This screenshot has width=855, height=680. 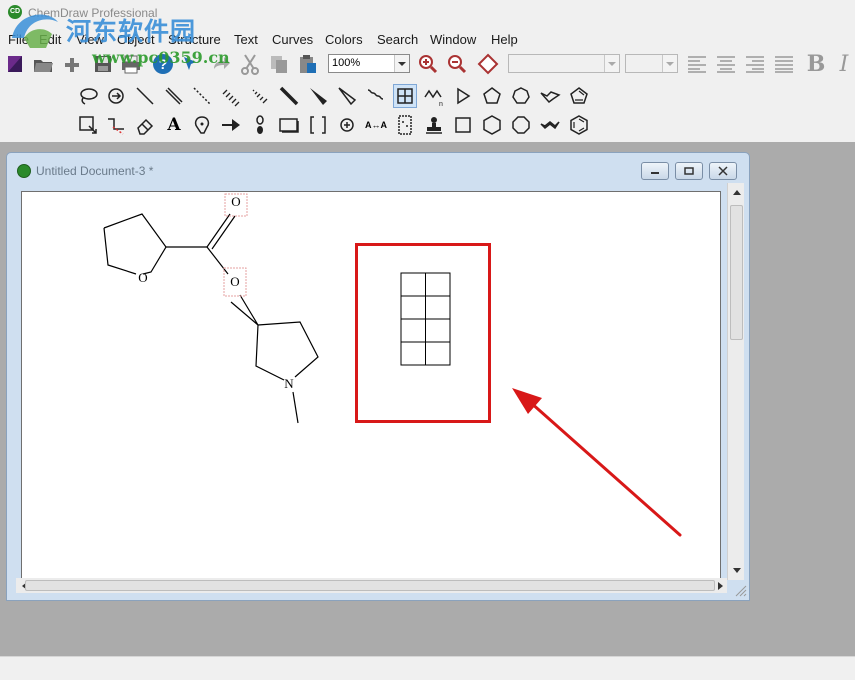 I want to click on templates-button, so click(x=72, y=64).